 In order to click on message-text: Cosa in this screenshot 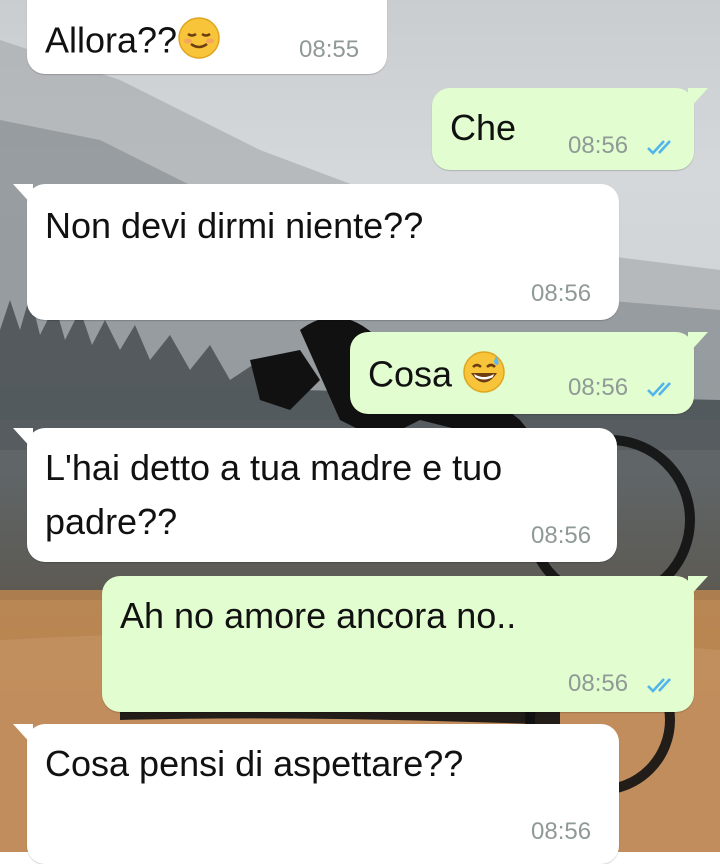, I will do `click(437, 377)`.